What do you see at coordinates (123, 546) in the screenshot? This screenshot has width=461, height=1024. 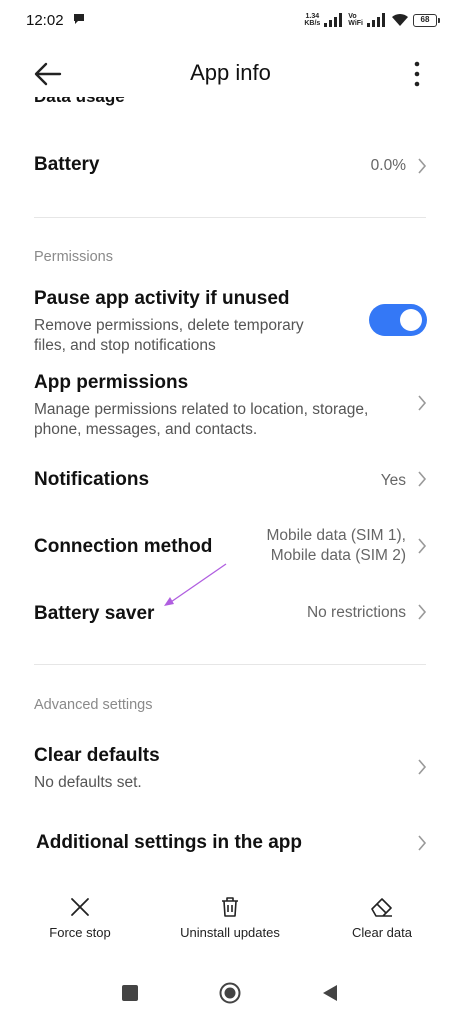 I see `row-title: Connection method` at bounding box center [123, 546].